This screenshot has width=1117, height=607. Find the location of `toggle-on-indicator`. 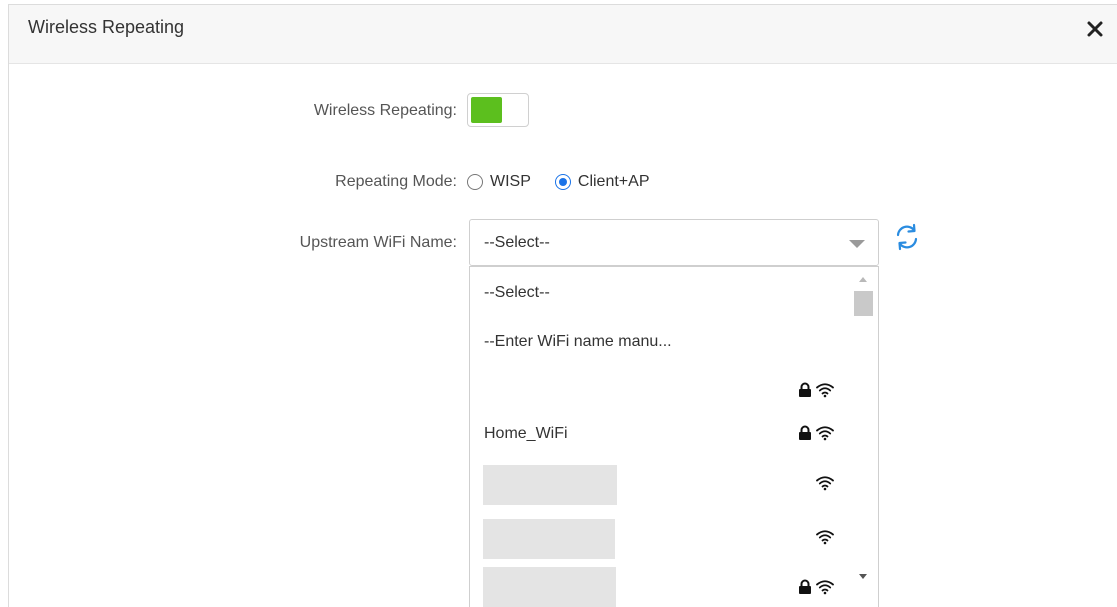

toggle-on-indicator is located at coordinates (486, 110).